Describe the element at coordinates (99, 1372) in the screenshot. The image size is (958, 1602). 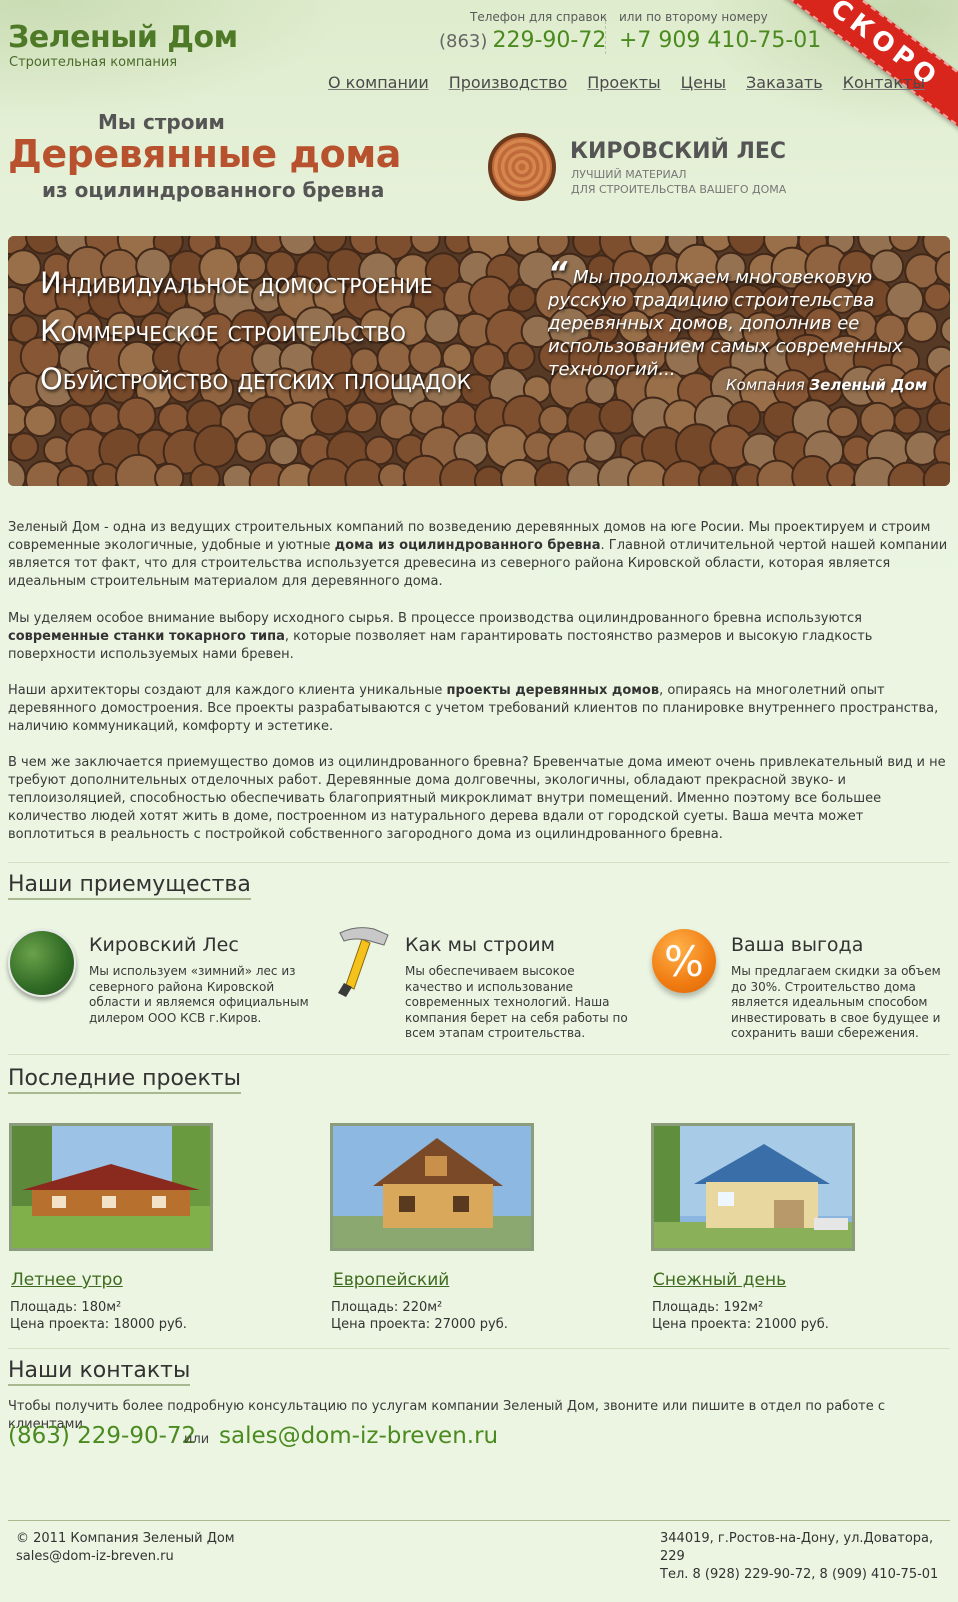
I see `contacts-title: Наши контакты` at that location.